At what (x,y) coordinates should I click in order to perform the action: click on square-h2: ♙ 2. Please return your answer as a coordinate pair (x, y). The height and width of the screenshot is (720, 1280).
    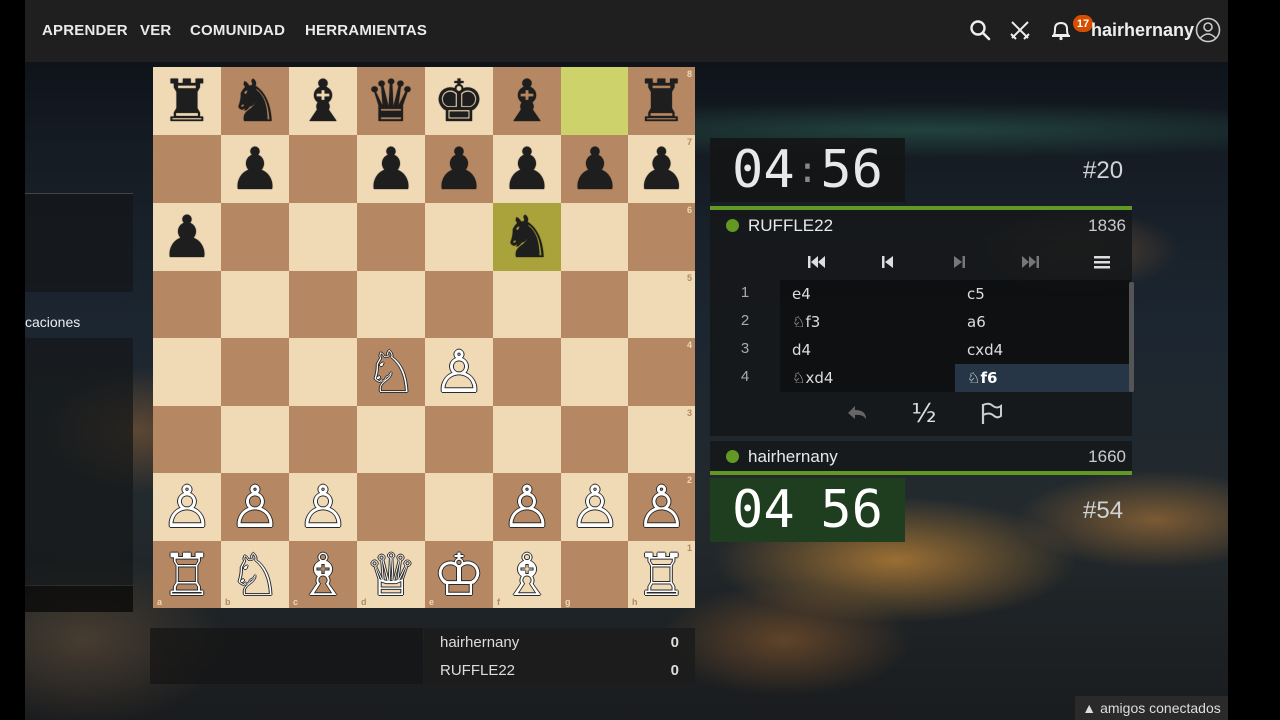
    Looking at the image, I should click on (661, 507).